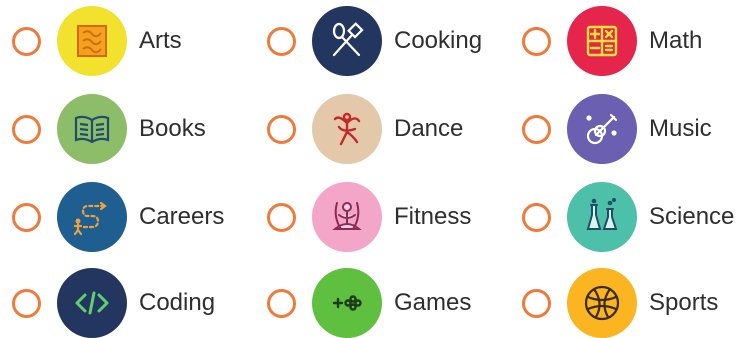 The height and width of the screenshot is (338, 753). What do you see at coordinates (160, 40) in the screenshot?
I see `interest-label: Arts` at bounding box center [160, 40].